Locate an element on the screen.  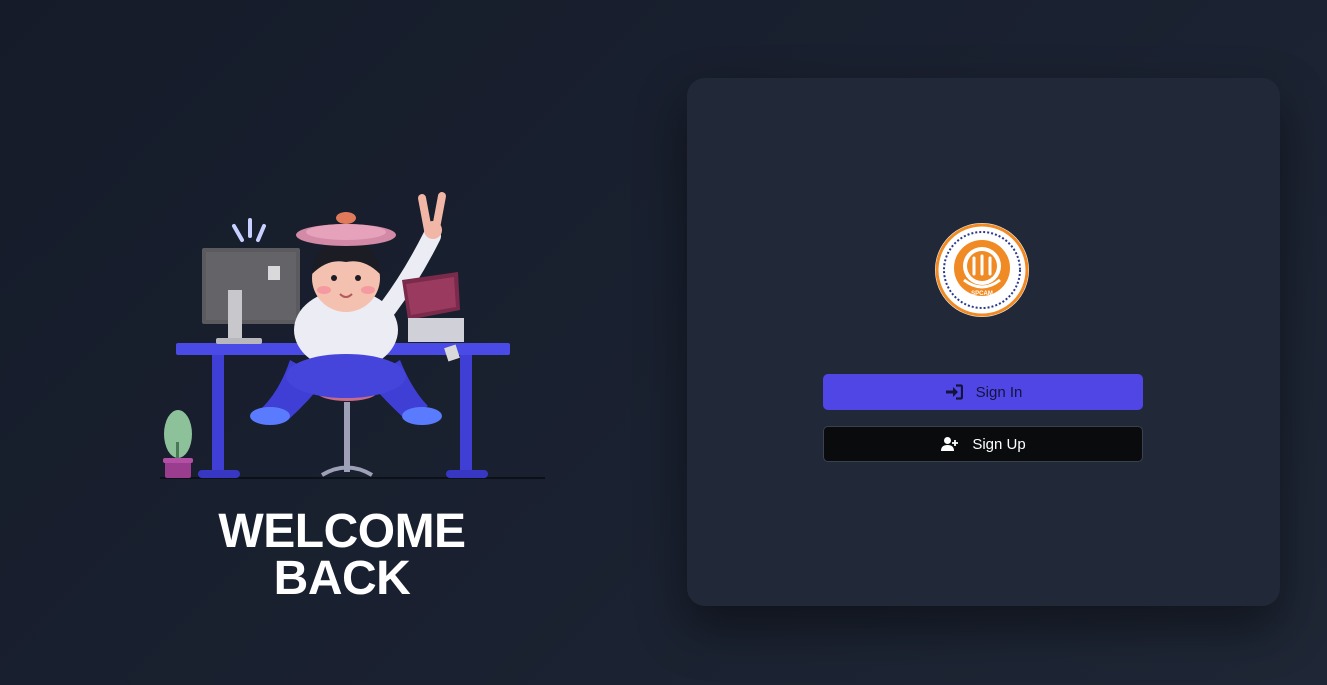
logo-text: SPCAM is located at coordinates (982, 294).